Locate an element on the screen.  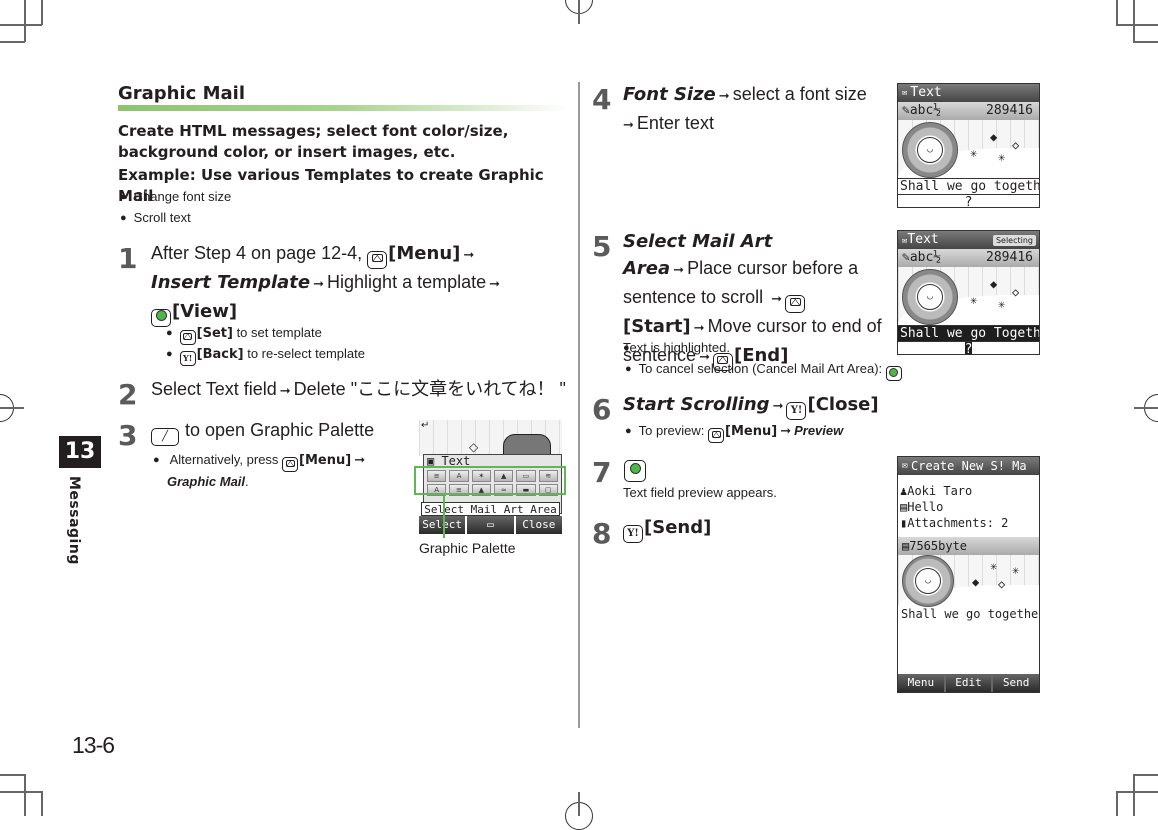
example-bullet: Change font size is located at coordinates (176, 196).